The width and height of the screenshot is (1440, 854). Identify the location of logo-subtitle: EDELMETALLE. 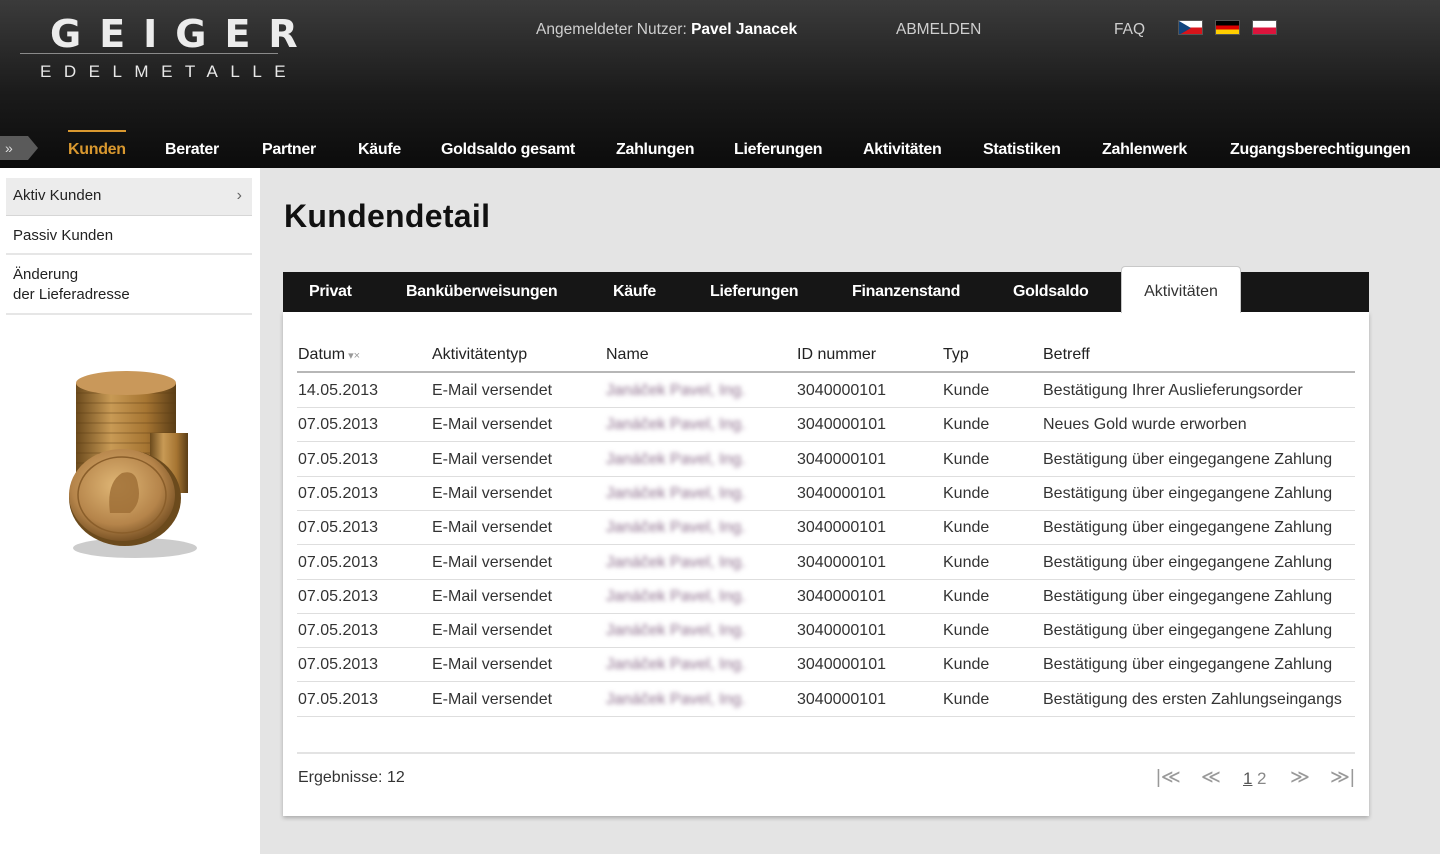
(169, 71).